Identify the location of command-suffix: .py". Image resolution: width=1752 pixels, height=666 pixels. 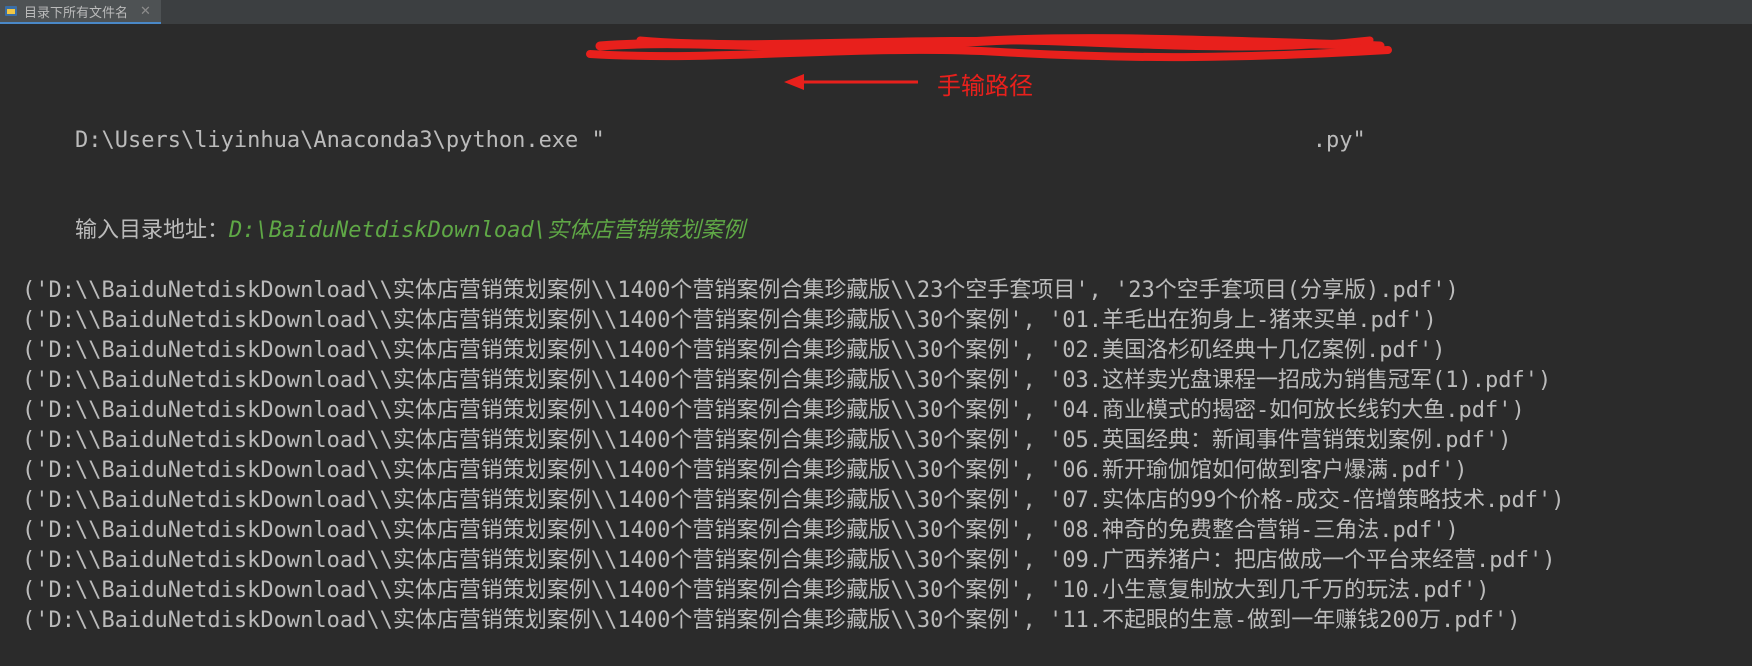
(1339, 140).